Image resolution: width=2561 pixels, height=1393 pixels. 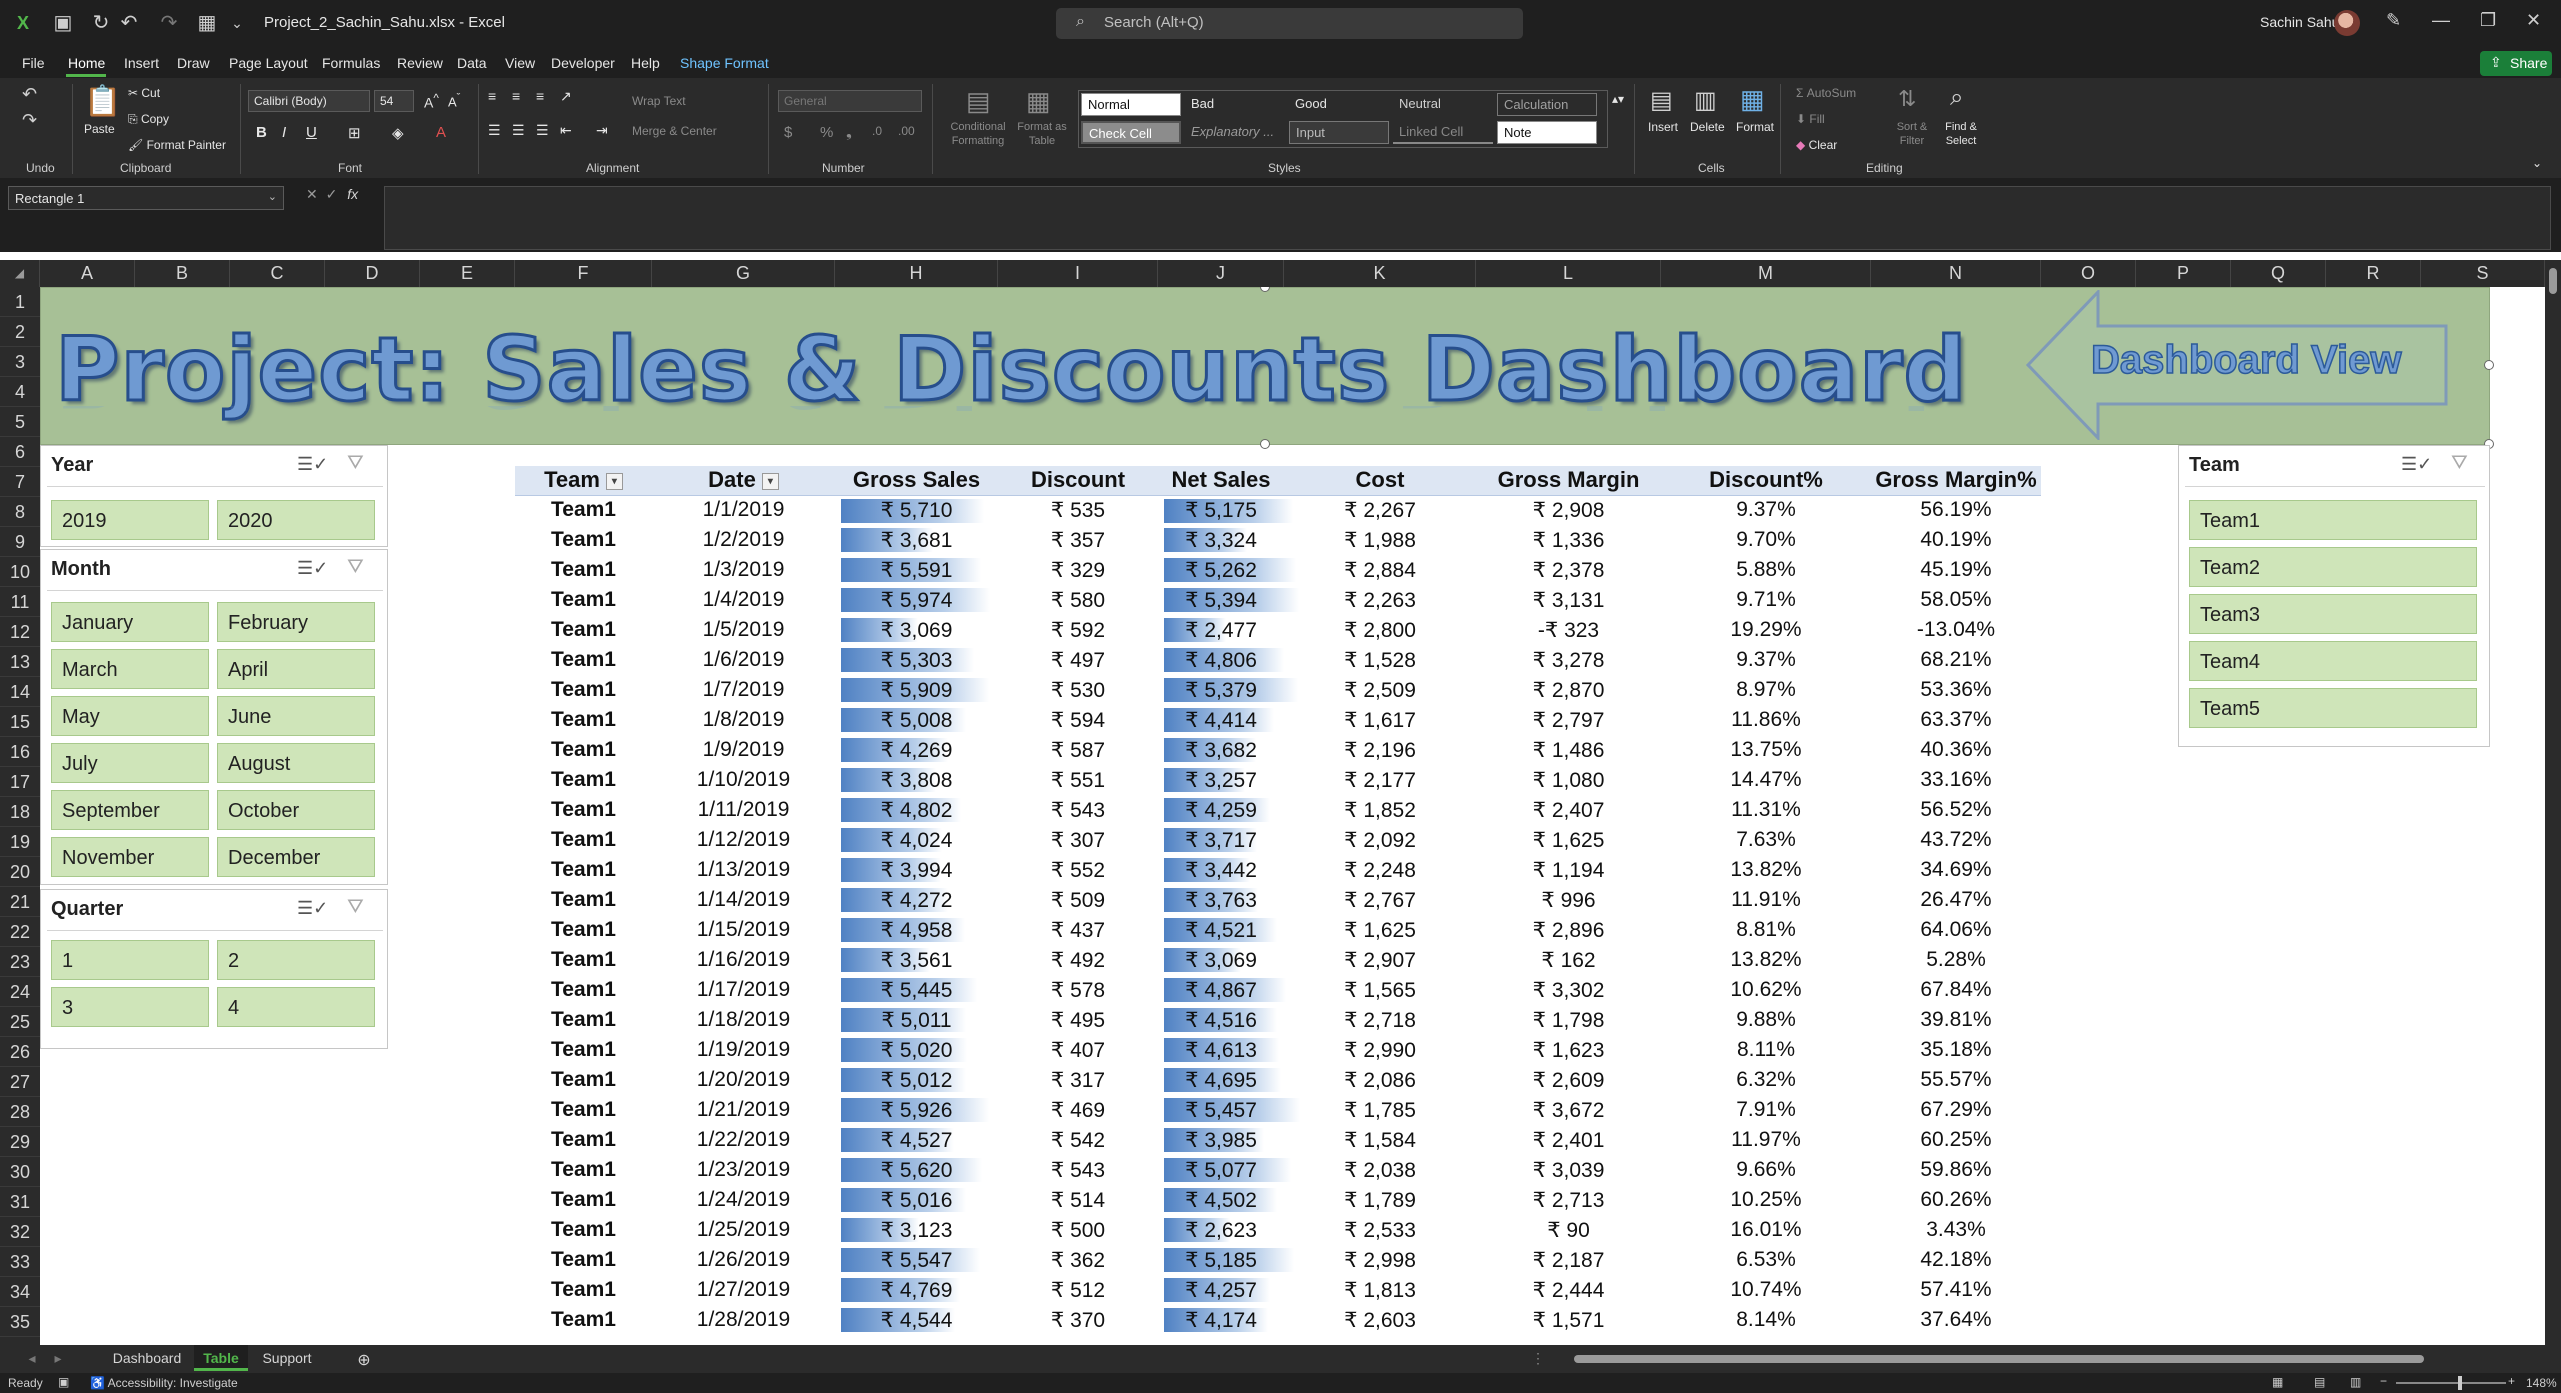 I want to click on net-sales-cell: ₹ 5,457, so click(x=1229, y=1110).